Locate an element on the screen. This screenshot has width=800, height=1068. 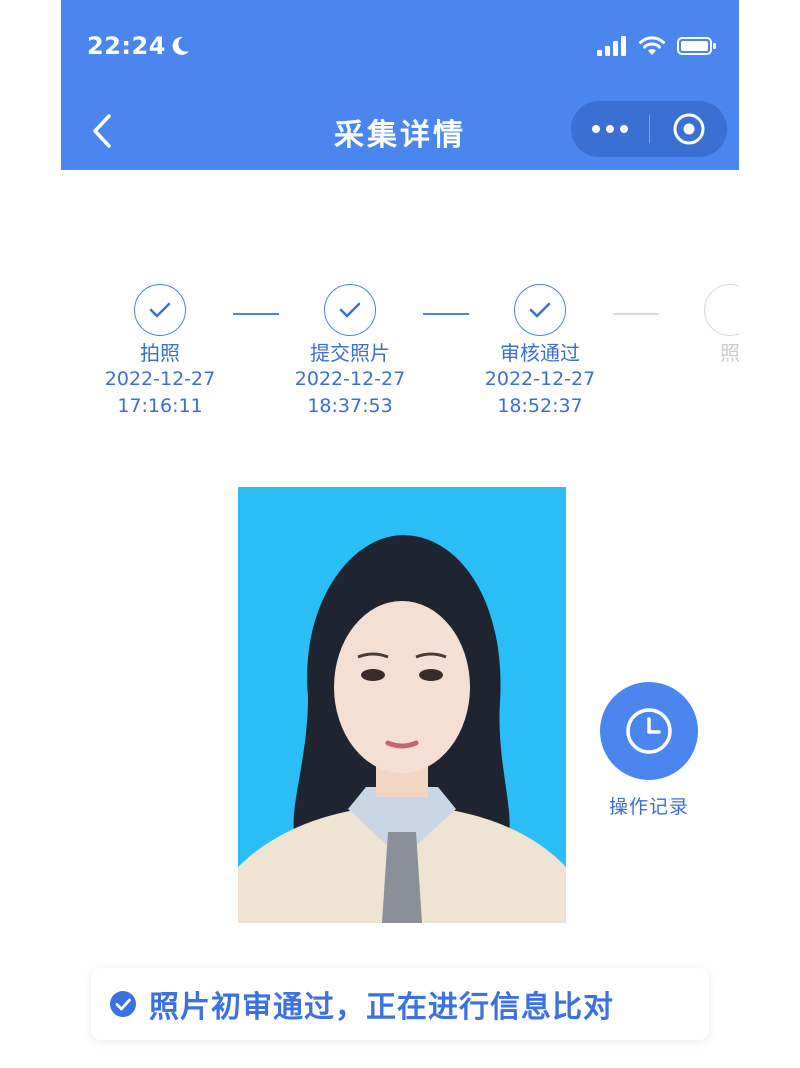
moon-icon is located at coordinates (180, 45).